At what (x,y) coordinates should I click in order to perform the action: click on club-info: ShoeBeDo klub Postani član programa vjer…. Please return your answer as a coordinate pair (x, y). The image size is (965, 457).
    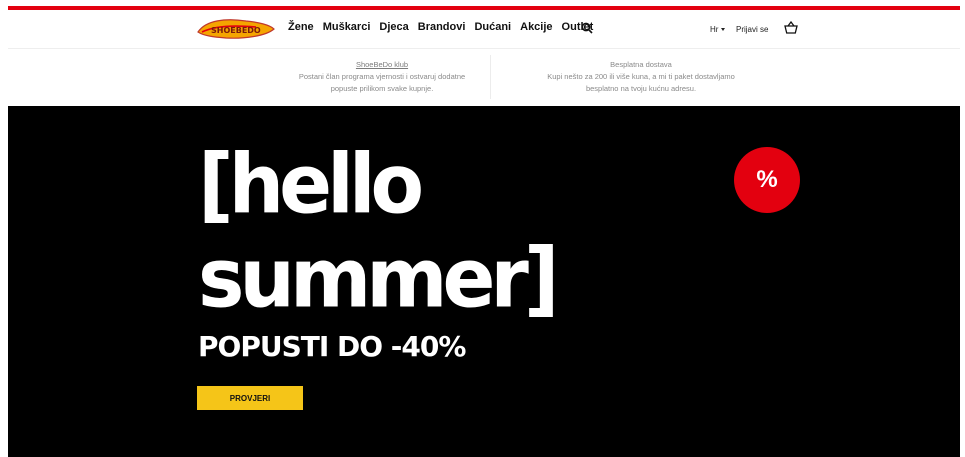
    Looking at the image, I should click on (382, 77).